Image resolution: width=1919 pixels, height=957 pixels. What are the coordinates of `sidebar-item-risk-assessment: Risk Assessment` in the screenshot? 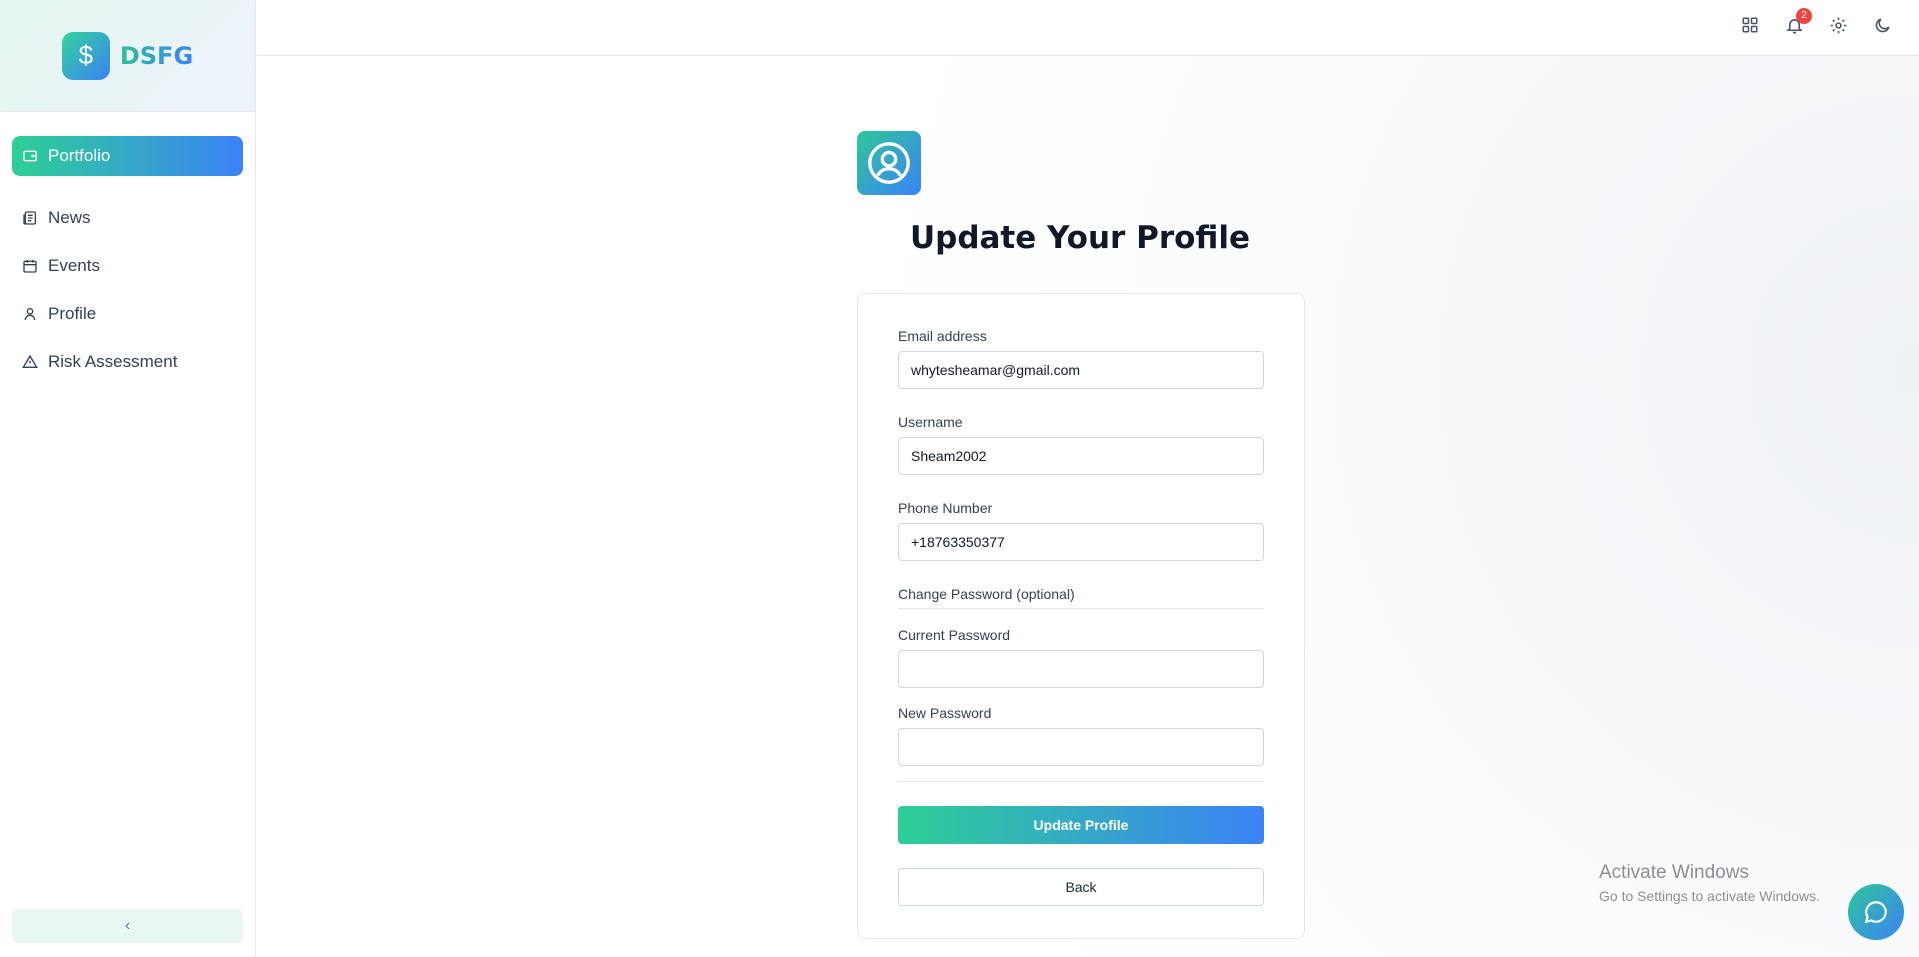 It's located at (127, 362).